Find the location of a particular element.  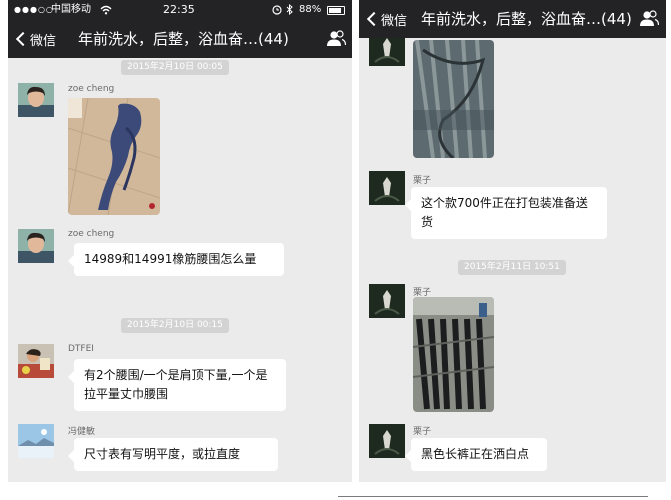

sender-name: 冯健敏 is located at coordinates (82, 432).